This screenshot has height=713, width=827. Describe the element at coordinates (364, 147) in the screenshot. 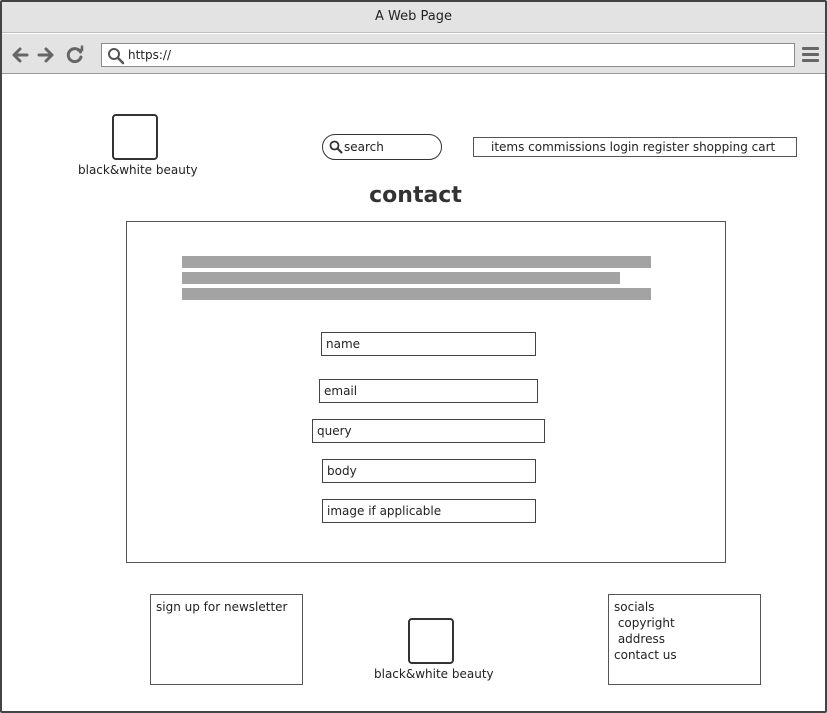

I see `search-placeholder: search` at that location.